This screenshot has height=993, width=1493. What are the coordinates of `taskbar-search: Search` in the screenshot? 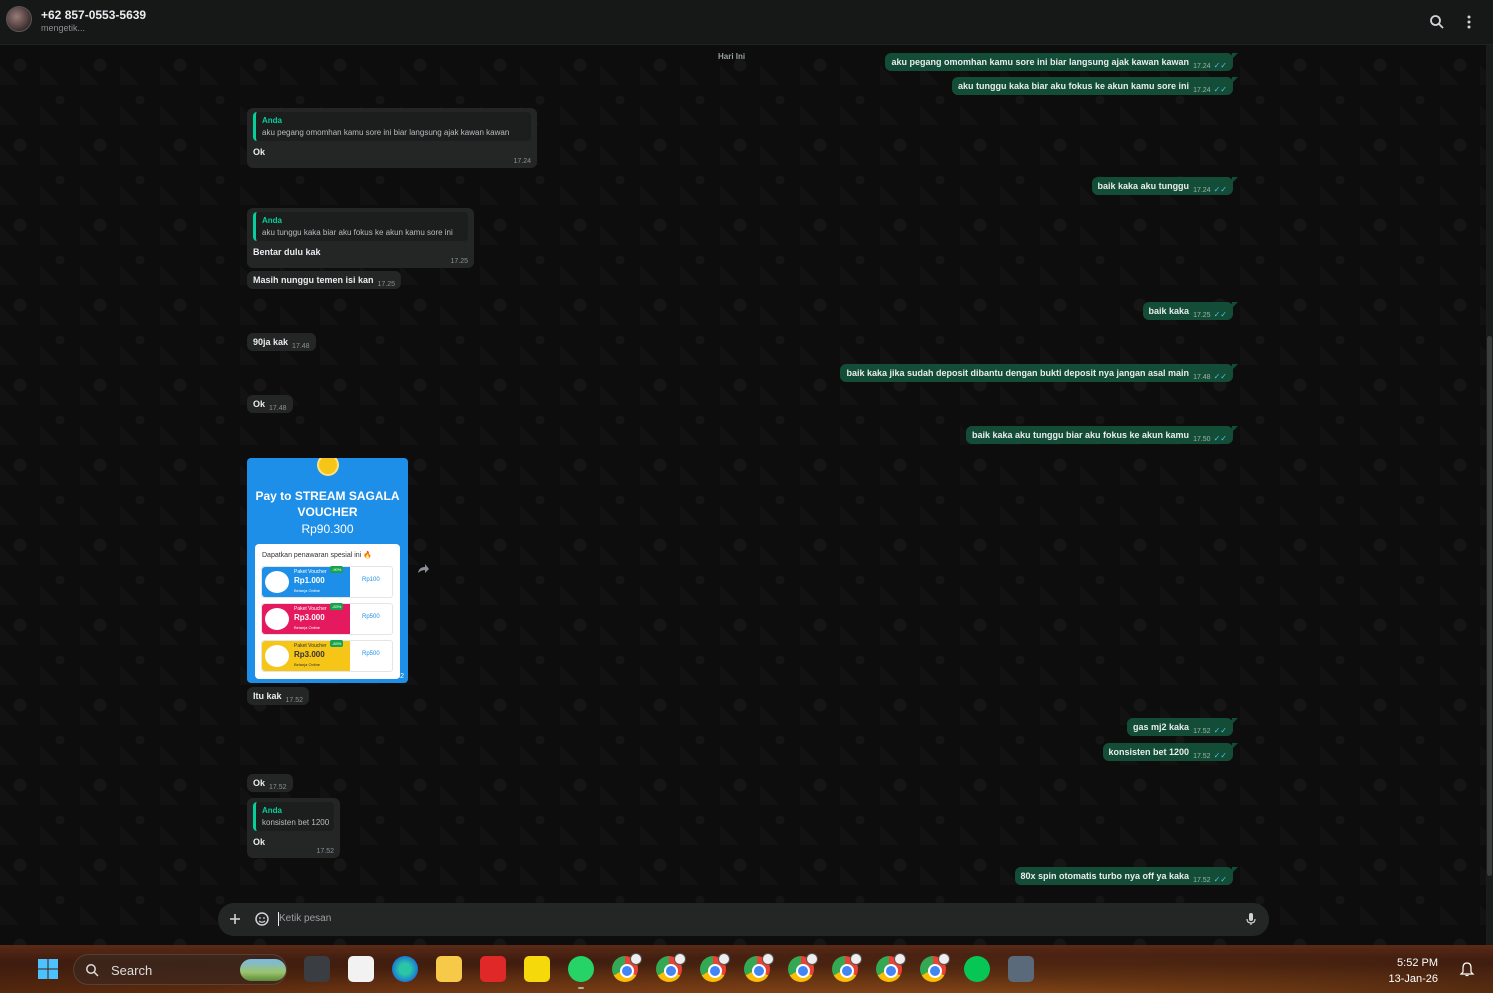 It's located at (180, 969).